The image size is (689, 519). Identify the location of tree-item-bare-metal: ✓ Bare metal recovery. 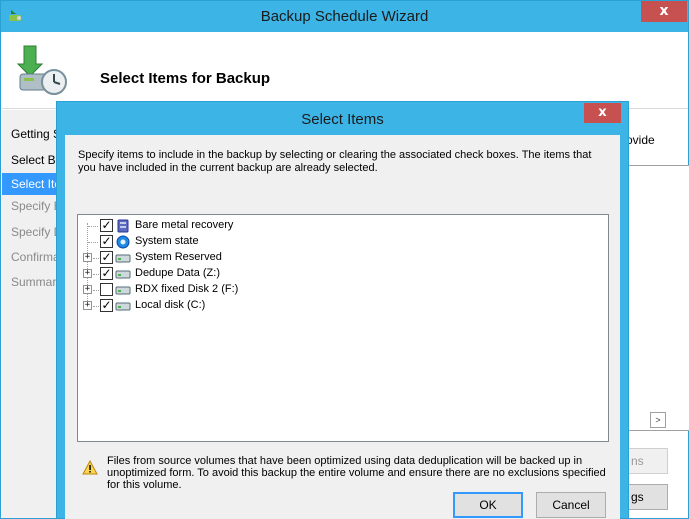
(343, 226).